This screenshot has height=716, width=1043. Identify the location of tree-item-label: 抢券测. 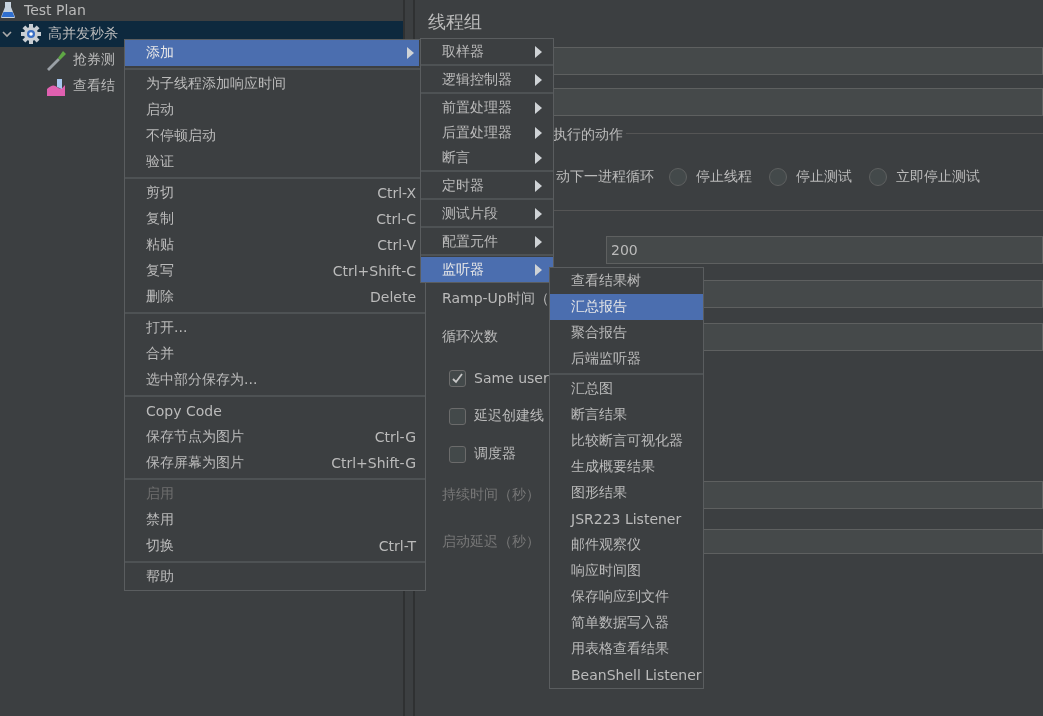
(94, 60).